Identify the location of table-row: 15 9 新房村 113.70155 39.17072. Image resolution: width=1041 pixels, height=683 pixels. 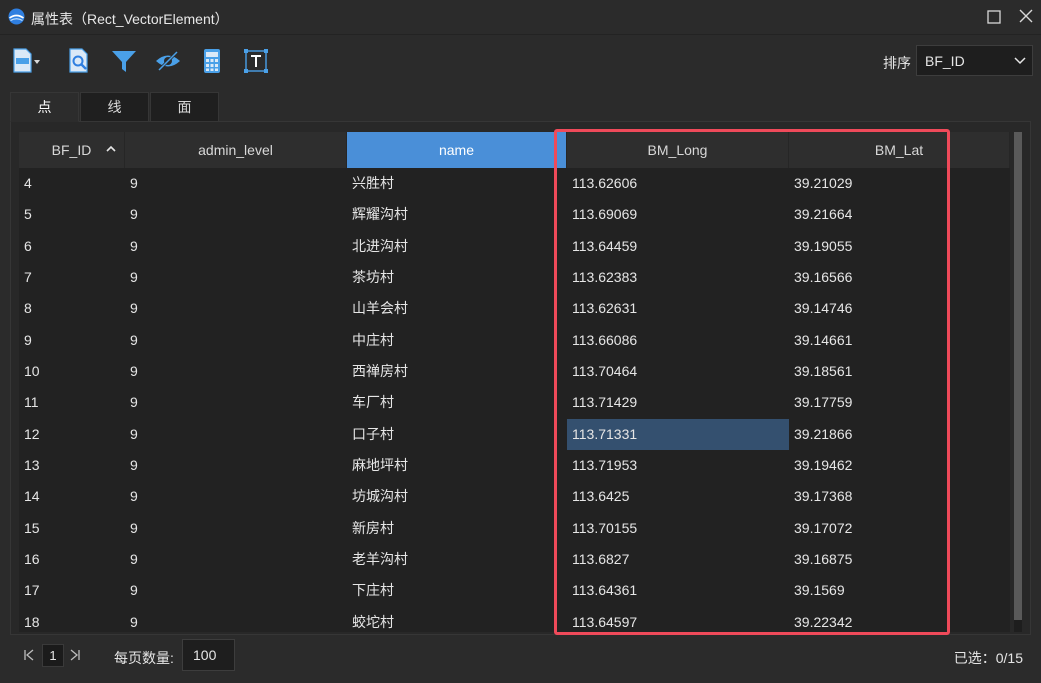
(514, 528).